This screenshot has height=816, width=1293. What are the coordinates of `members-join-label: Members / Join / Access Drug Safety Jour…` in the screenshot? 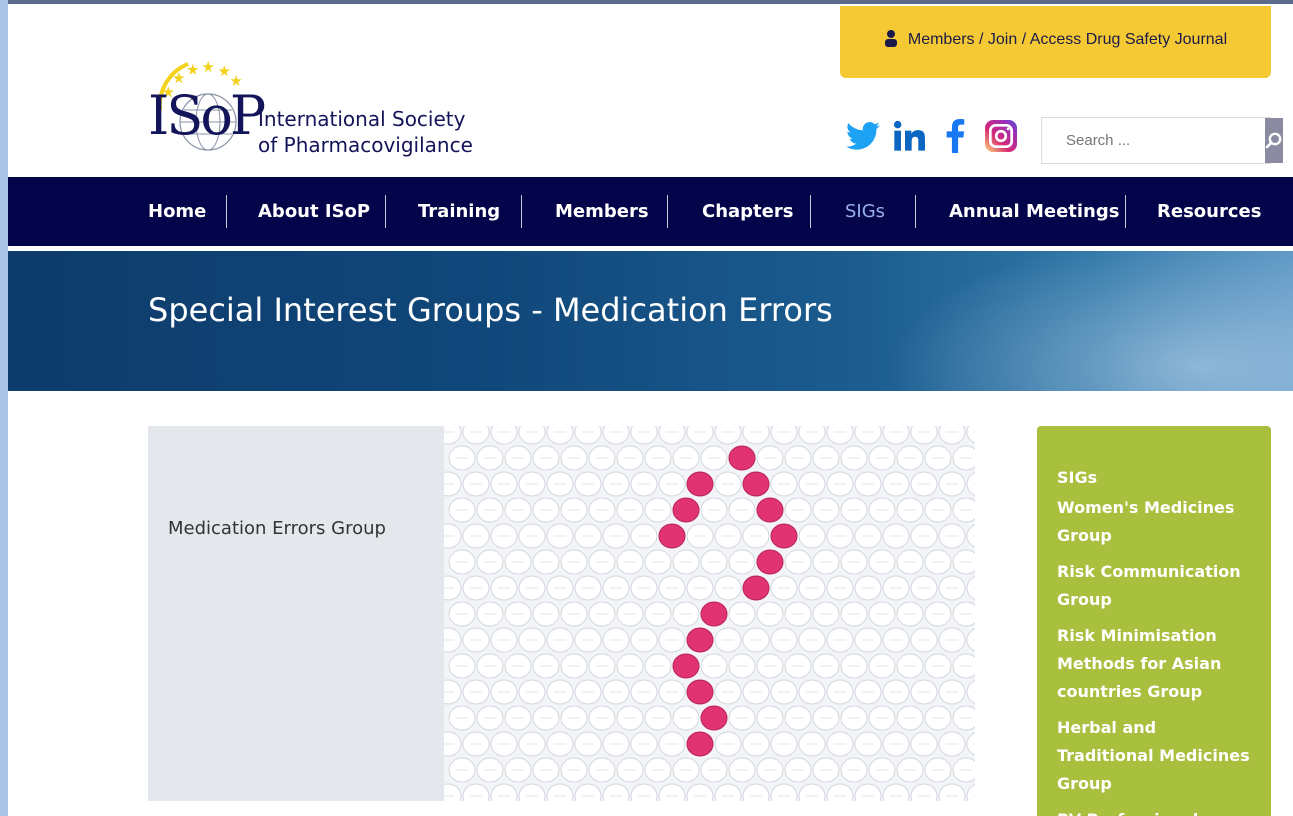 It's located at (1067, 39).